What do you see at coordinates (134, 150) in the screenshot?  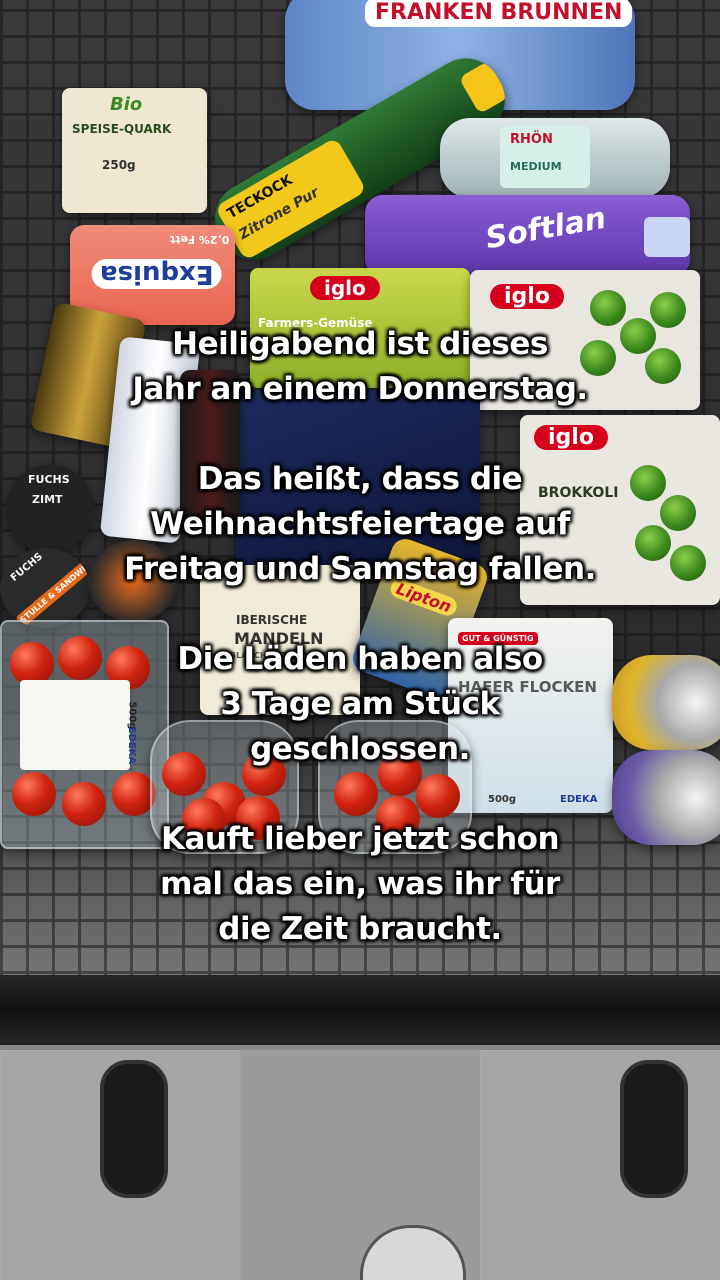 I see `quark-container: Bio SPEISE-QUARK 250g` at bounding box center [134, 150].